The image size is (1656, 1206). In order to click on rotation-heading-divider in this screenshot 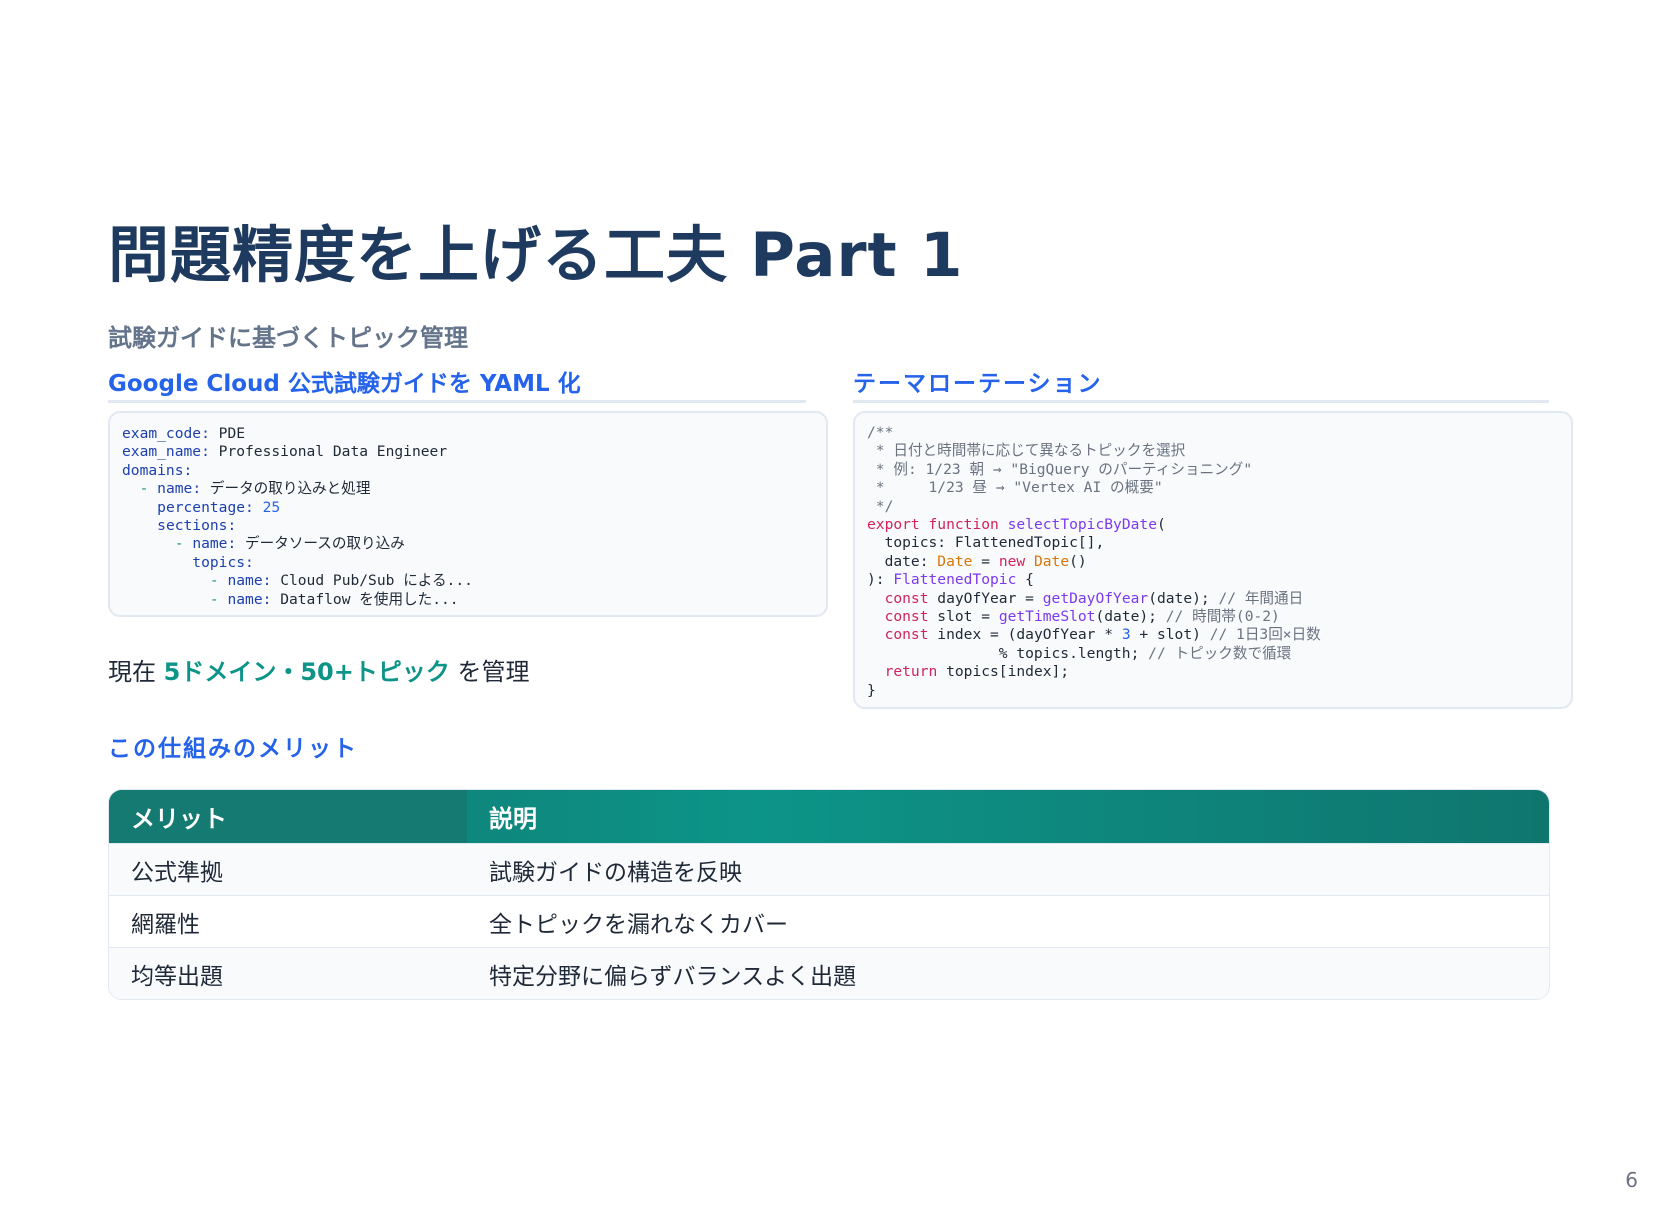, I will do `click(1201, 401)`.